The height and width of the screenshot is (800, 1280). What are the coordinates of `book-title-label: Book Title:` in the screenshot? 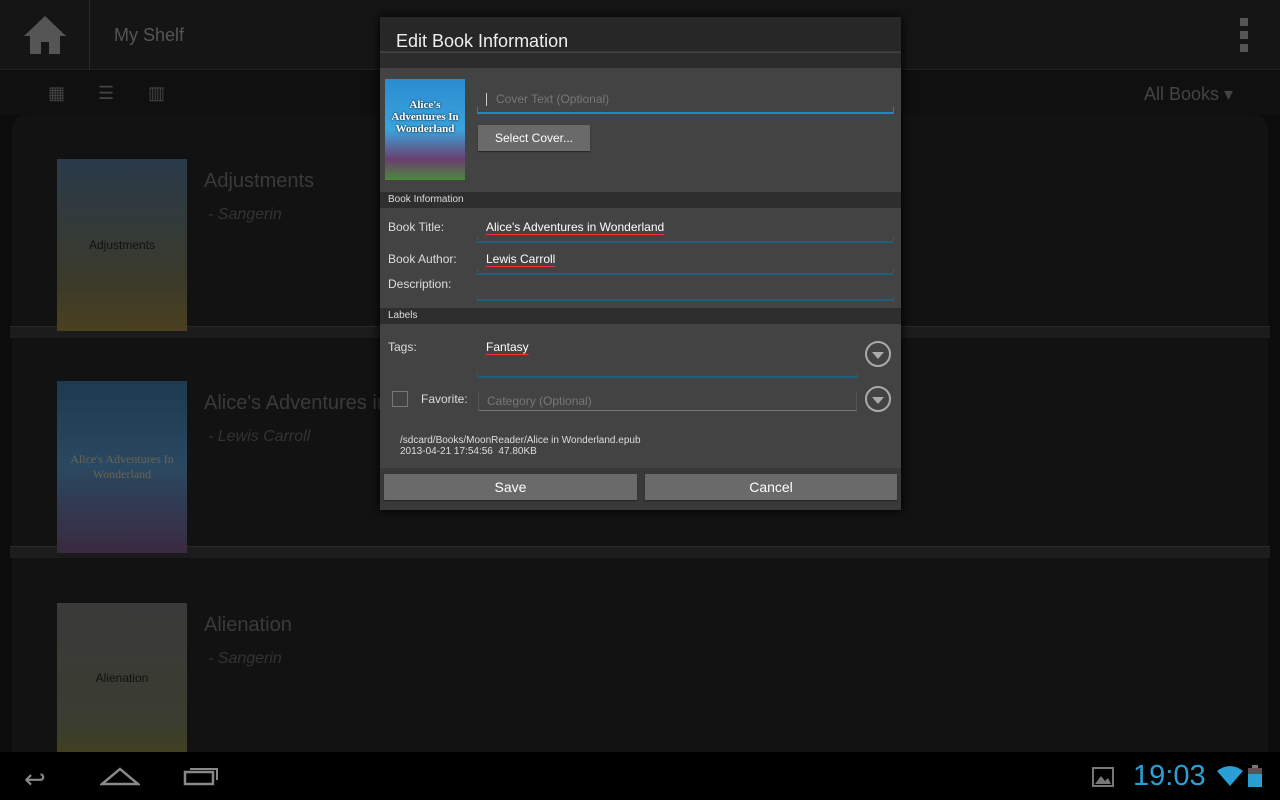 It's located at (416, 227).